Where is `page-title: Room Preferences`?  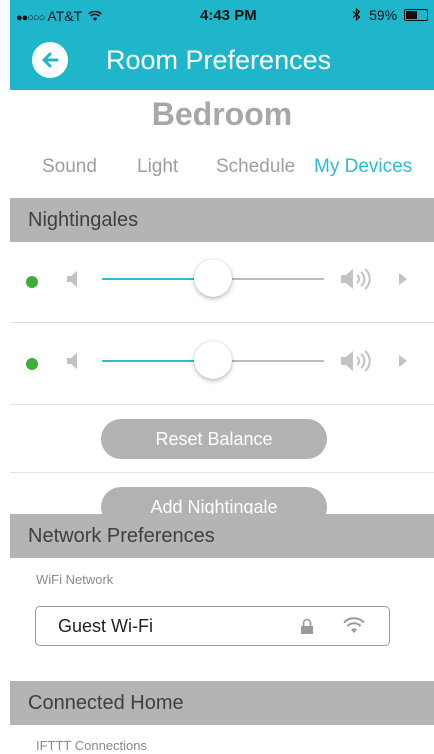
page-title: Room Preferences is located at coordinates (219, 60).